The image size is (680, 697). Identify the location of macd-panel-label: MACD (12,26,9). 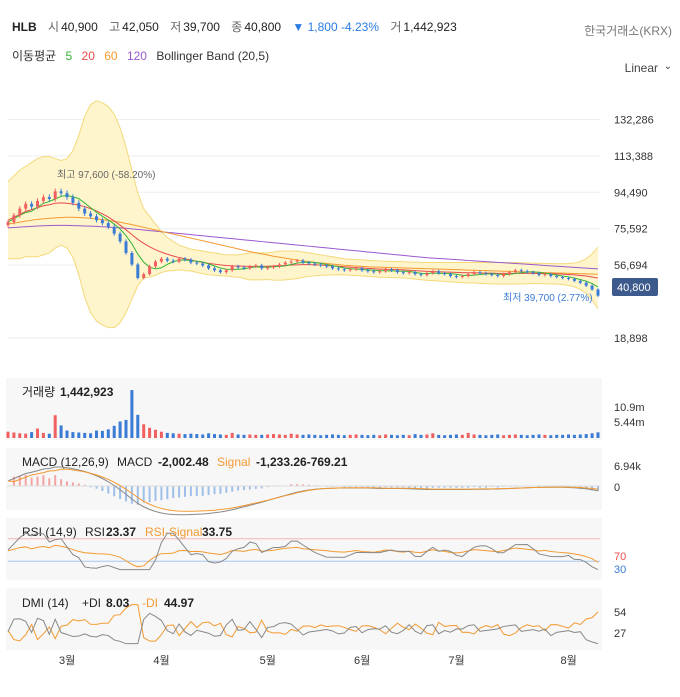
(65, 462).